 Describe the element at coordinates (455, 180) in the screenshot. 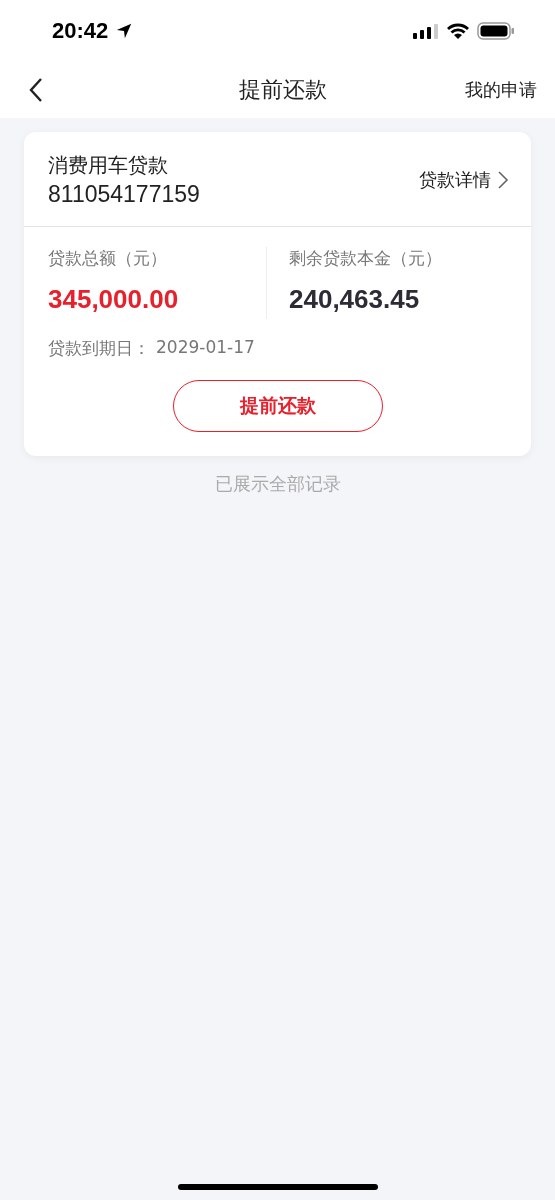

I see `loan-details-link: 贷款详情` at that location.